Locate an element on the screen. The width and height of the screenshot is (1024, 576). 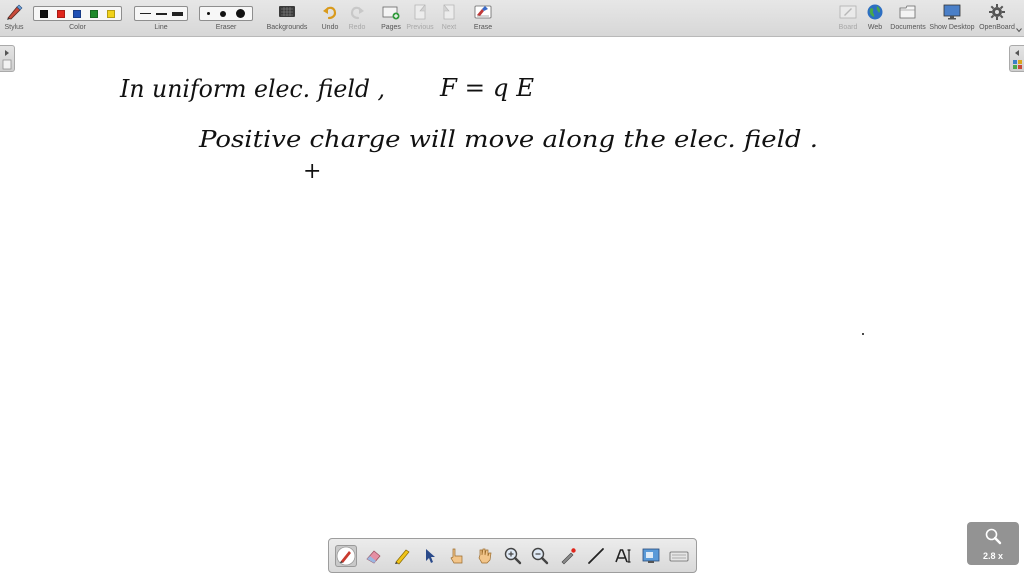
eraser-large-option is located at coordinates (240, 13).